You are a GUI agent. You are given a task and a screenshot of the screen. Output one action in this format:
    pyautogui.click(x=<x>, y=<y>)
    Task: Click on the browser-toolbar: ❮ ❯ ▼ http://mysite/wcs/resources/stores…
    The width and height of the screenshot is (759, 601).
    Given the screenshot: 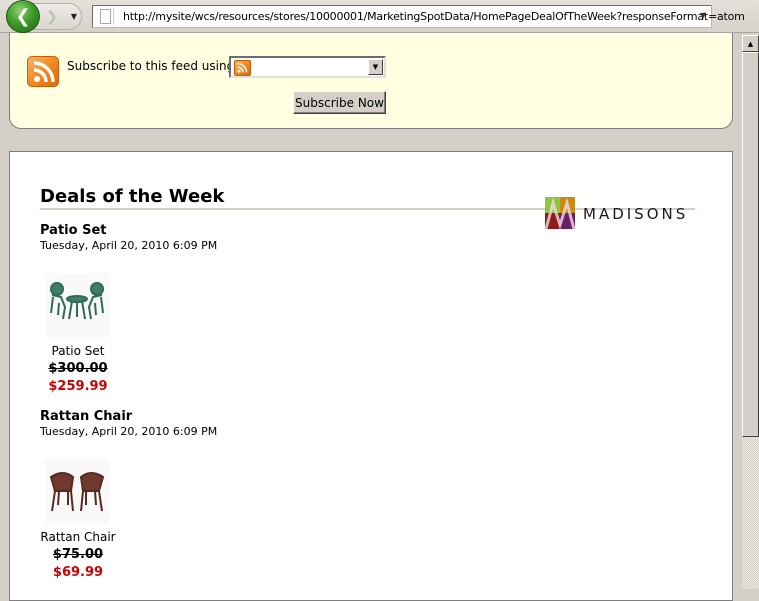 What is the action you would take?
    pyautogui.click(x=379, y=16)
    